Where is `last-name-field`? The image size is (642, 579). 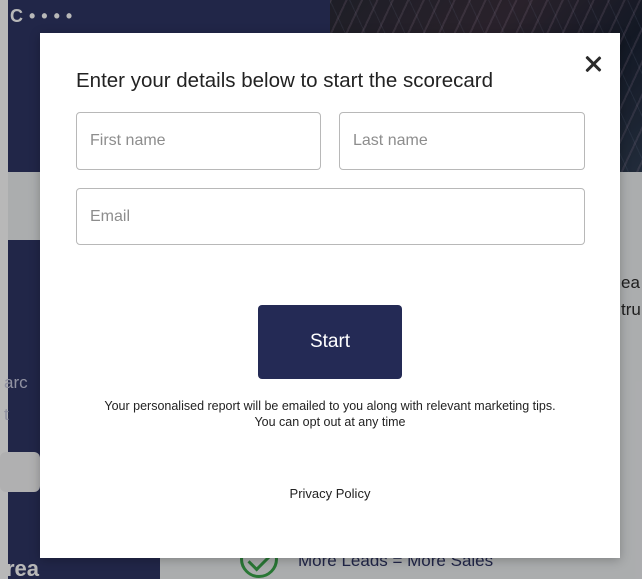
last-name-field is located at coordinates (462, 141).